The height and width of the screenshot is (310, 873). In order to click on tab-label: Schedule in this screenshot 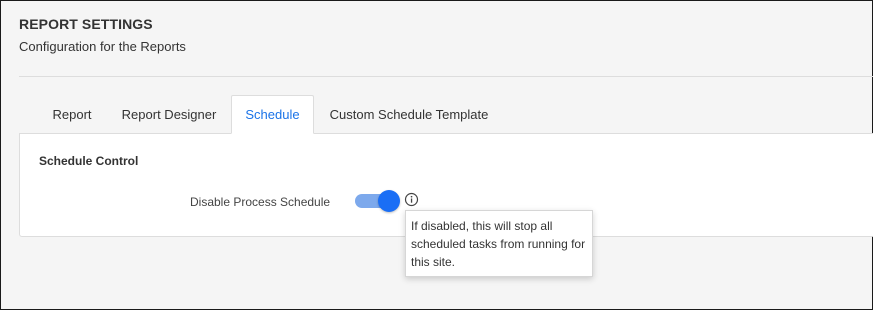, I will do `click(272, 114)`.